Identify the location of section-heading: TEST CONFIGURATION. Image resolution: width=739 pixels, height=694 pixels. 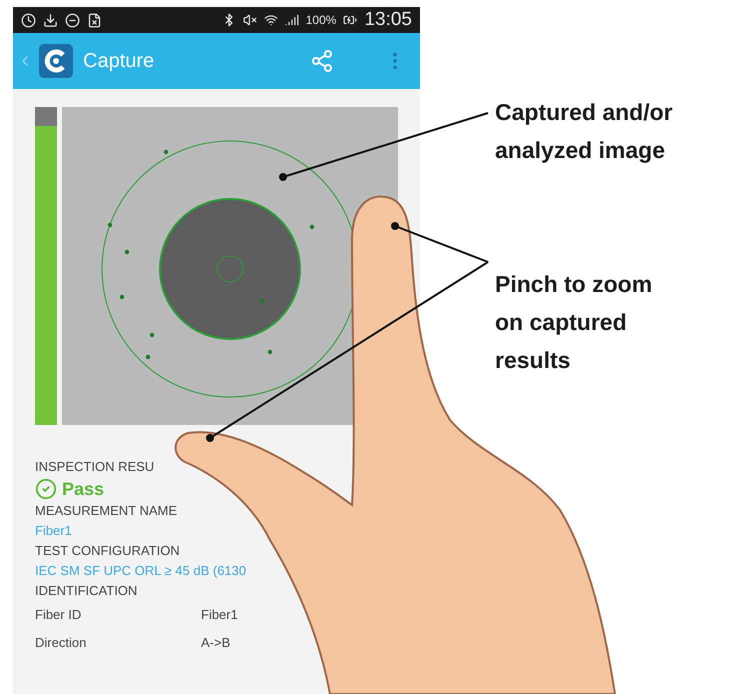
(108, 551).